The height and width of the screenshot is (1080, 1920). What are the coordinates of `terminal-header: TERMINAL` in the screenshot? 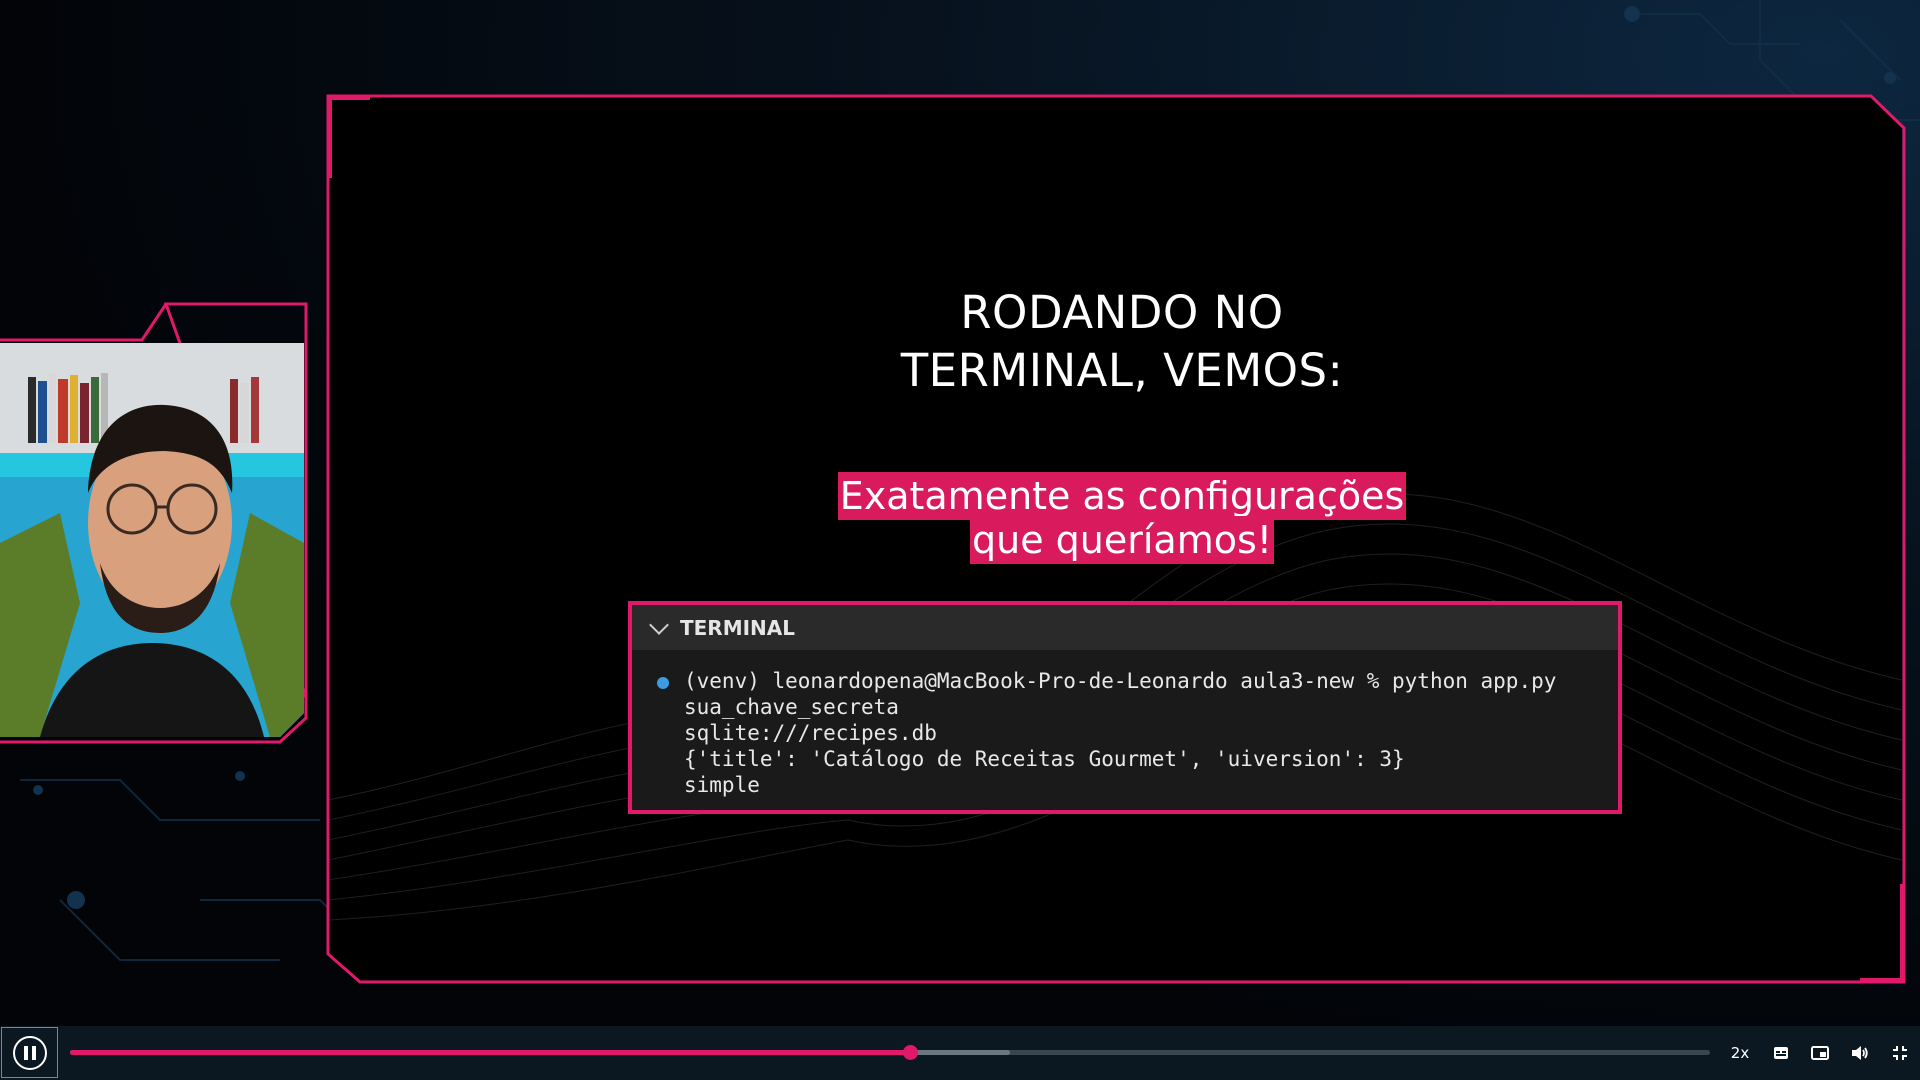 It's located at (1125, 627).